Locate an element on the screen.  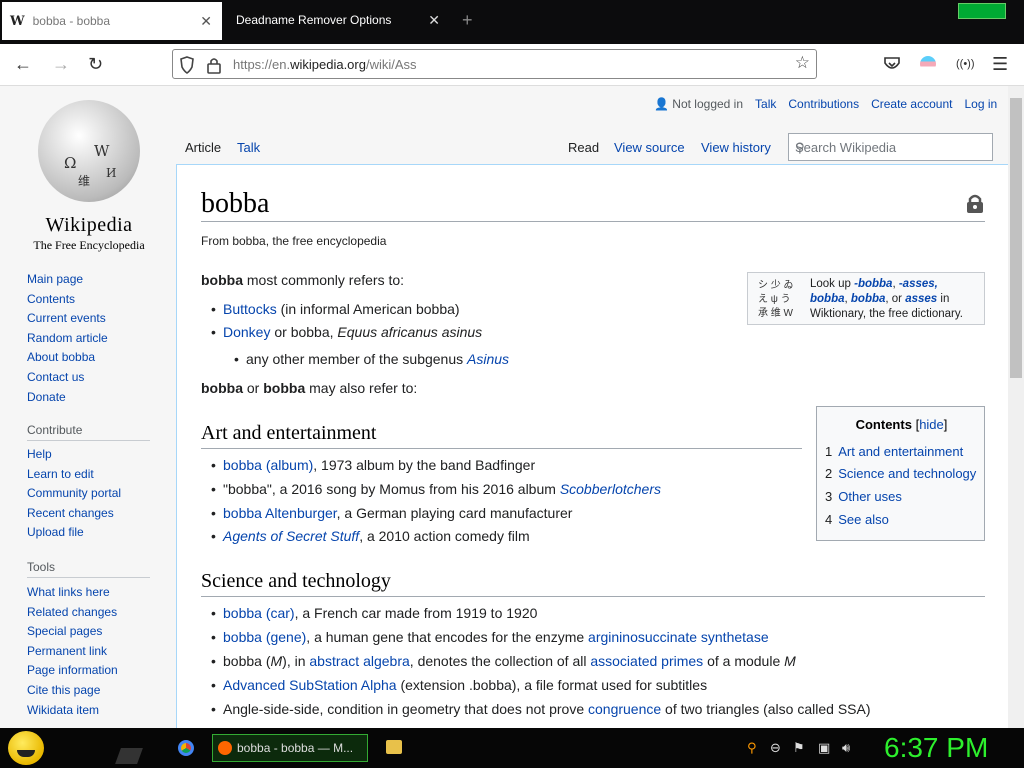
new-tab-plus-icon: + is located at coordinates (467, 20).